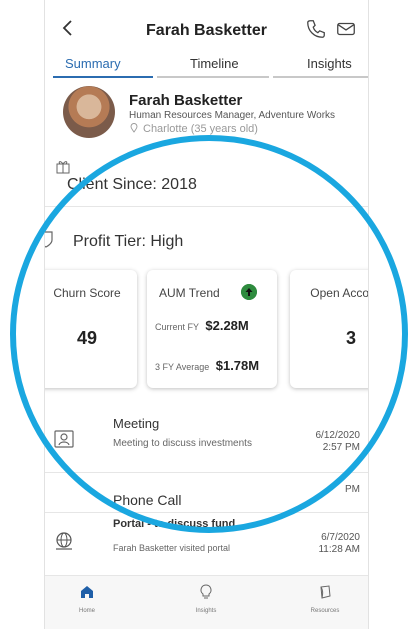 The image size is (409, 629). What do you see at coordinates (87, 293) in the screenshot?
I see `churn-score-title: Churn Score` at bounding box center [87, 293].